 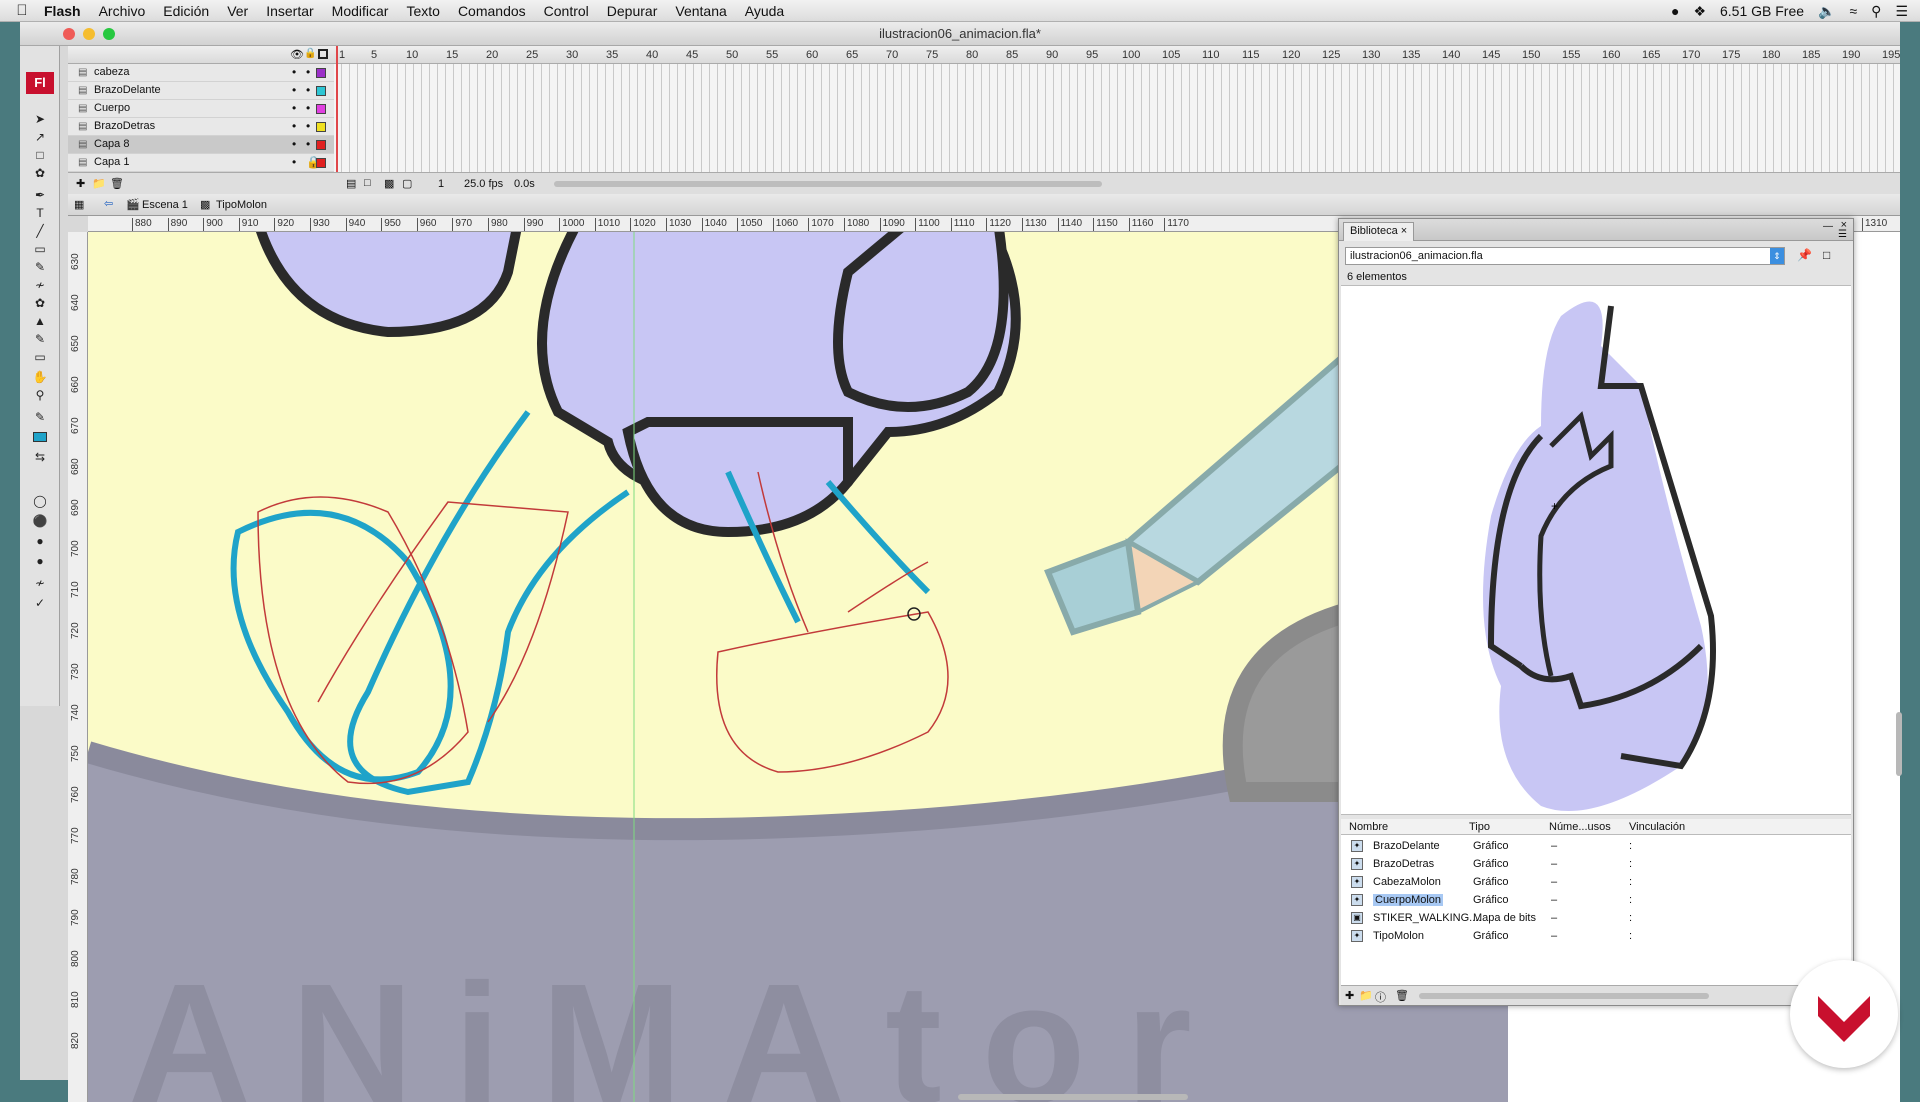 I want to click on layer-row: ▤ BrazoDetras • •, so click(x=201, y=127).